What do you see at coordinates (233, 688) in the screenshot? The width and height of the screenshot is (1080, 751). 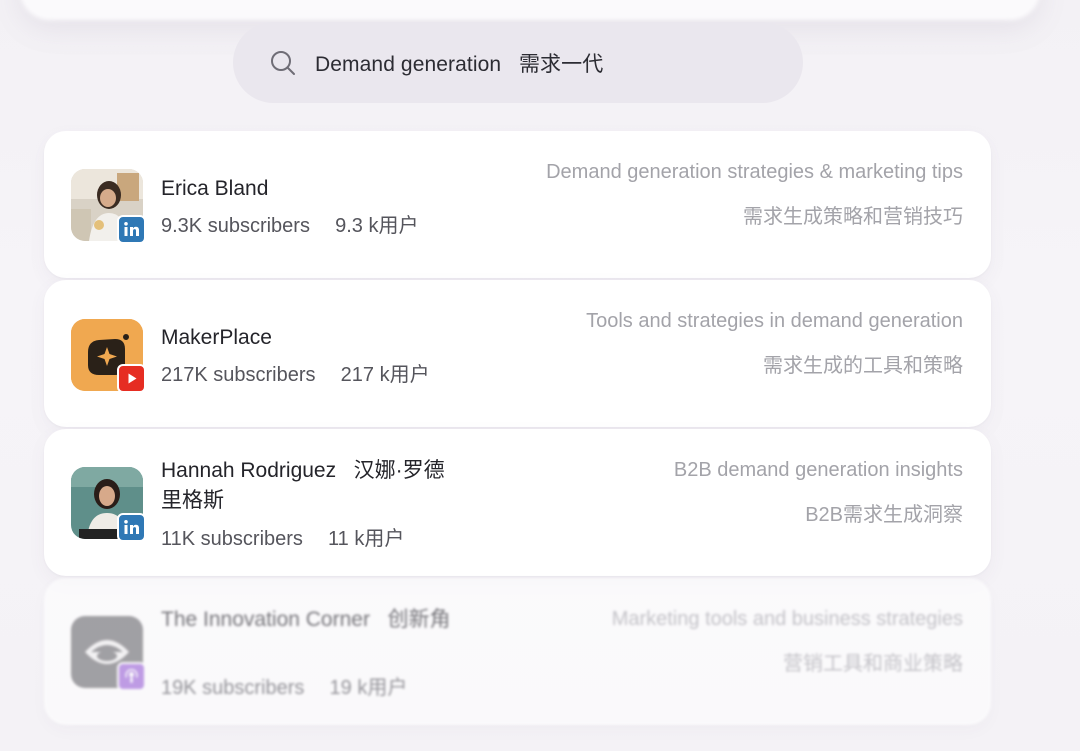 I see `subscriber-count-en: 19K subscribers` at bounding box center [233, 688].